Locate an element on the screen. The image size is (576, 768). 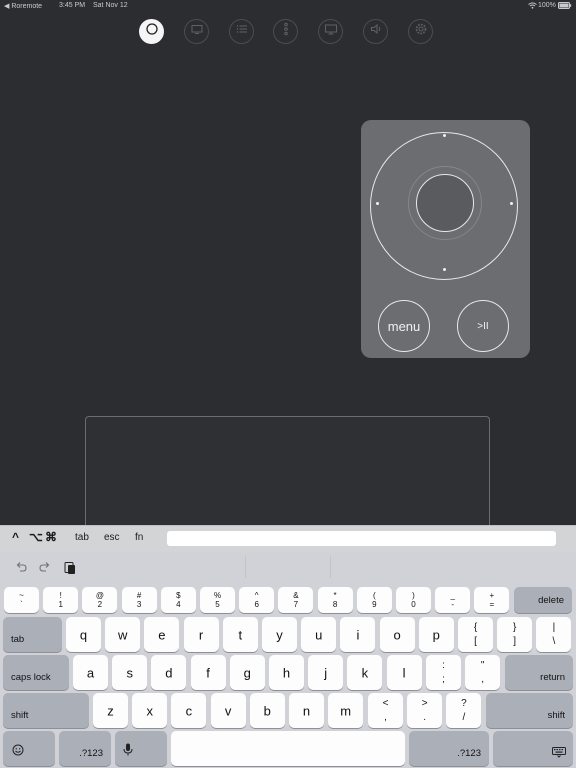
gear-icon is located at coordinates (421, 31).